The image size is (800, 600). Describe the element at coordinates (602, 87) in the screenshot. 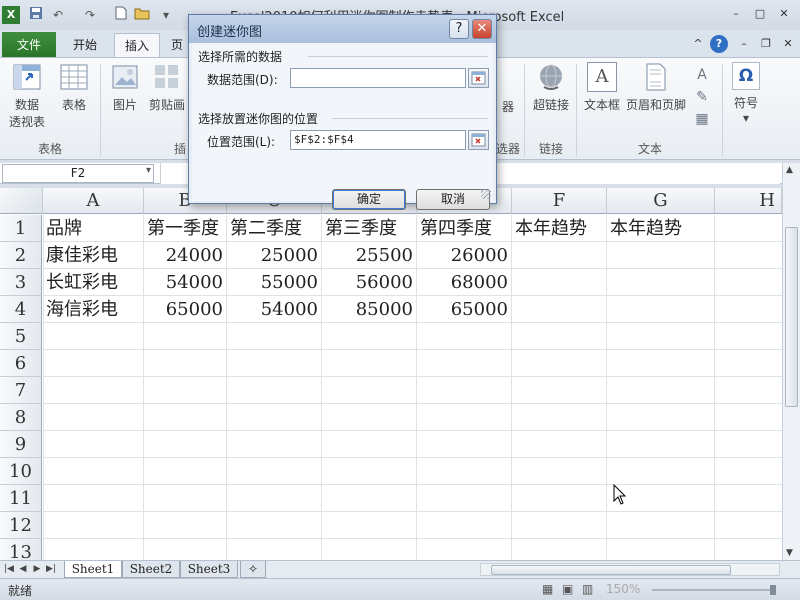

I see `textbox-button: A 文本框` at that location.